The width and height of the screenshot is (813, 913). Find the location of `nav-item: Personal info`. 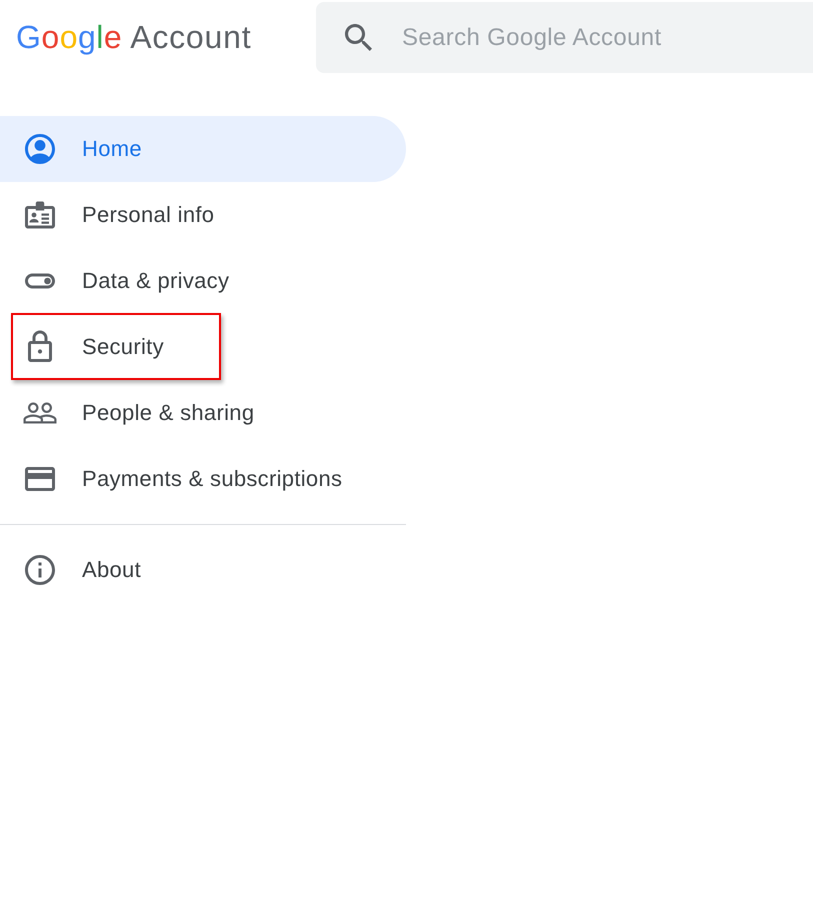

nav-item: Personal info is located at coordinates (203, 215).